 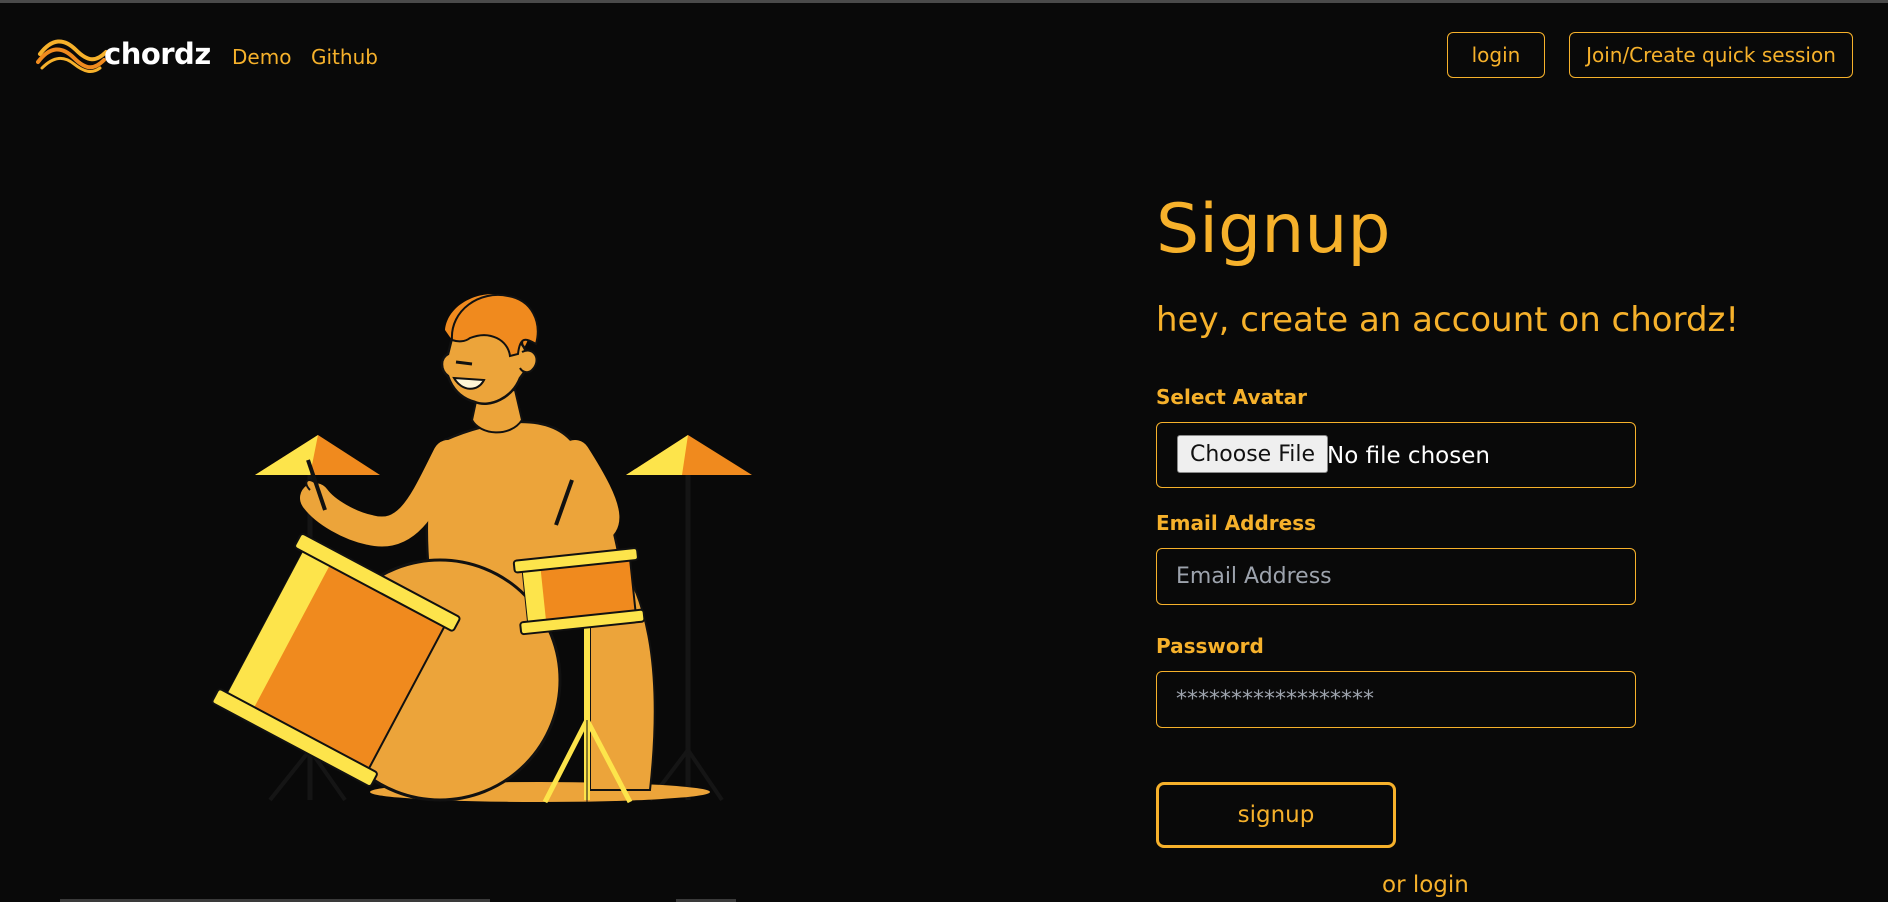 What do you see at coordinates (72, 56) in the screenshot?
I see `wave-logo-icon` at bounding box center [72, 56].